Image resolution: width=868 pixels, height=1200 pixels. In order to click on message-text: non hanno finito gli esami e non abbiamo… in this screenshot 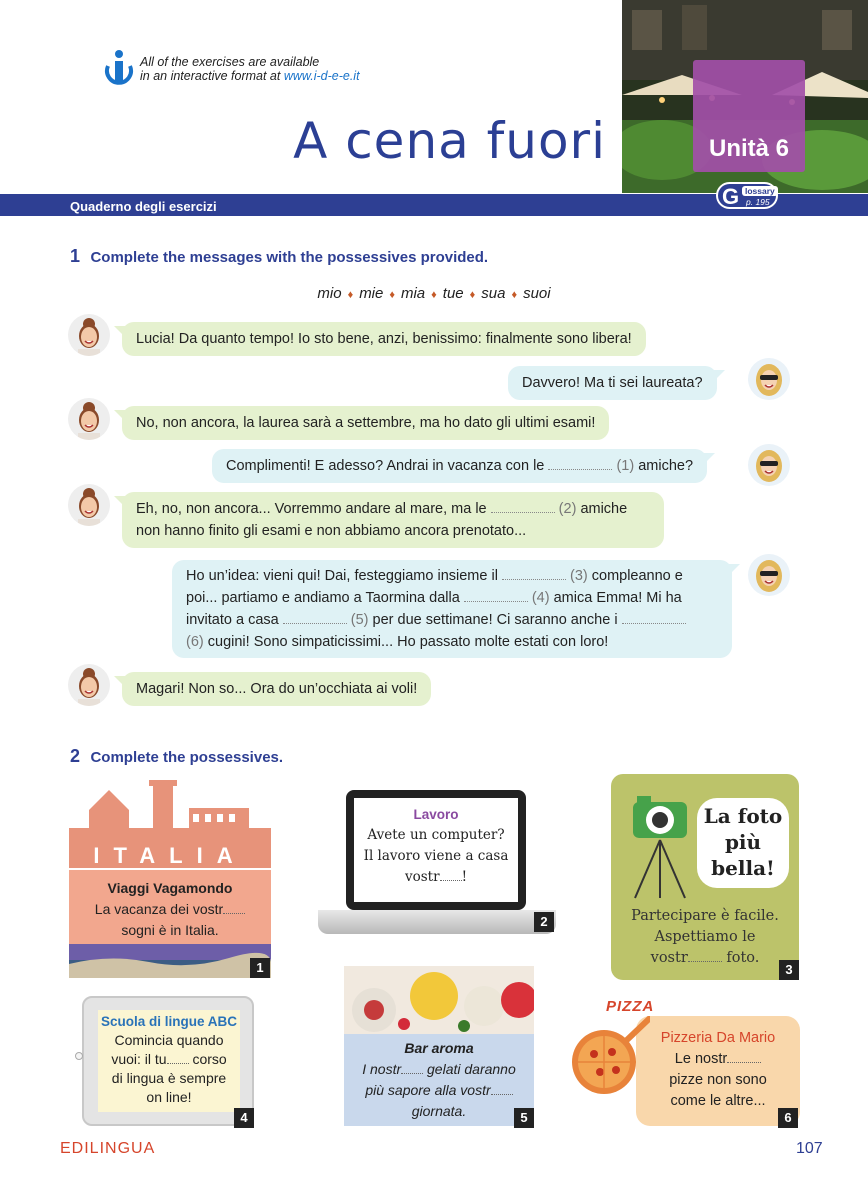, I will do `click(331, 531)`.